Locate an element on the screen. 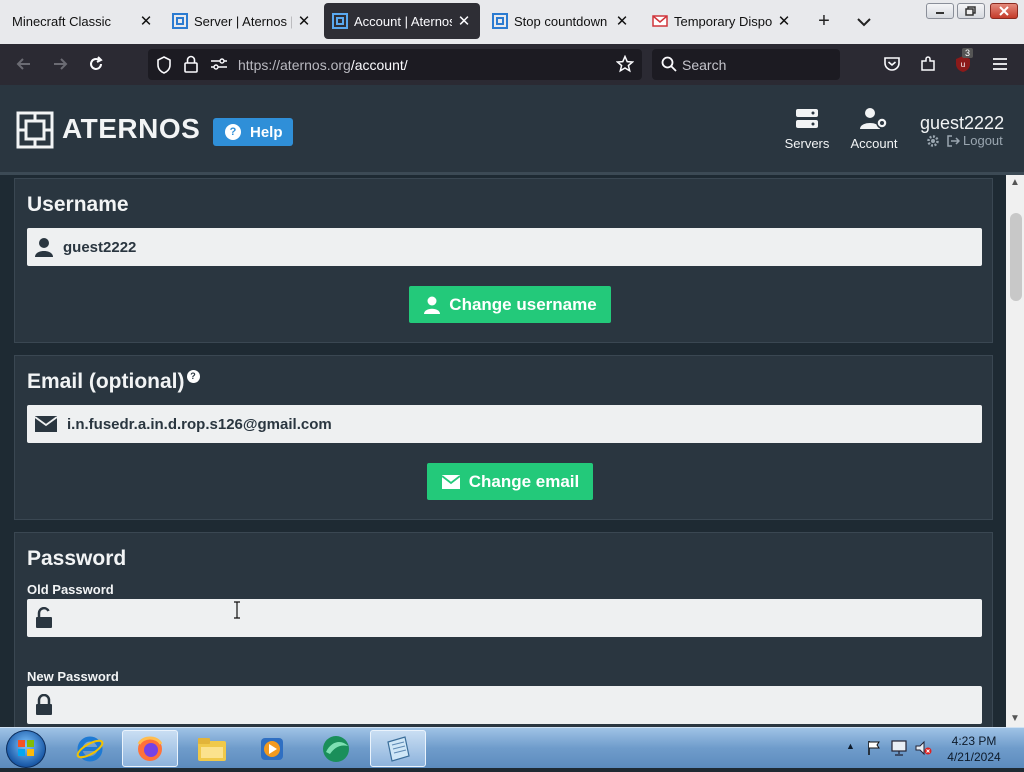 This screenshot has height=772, width=1024. restore-button is located at coordinates (971, 11).